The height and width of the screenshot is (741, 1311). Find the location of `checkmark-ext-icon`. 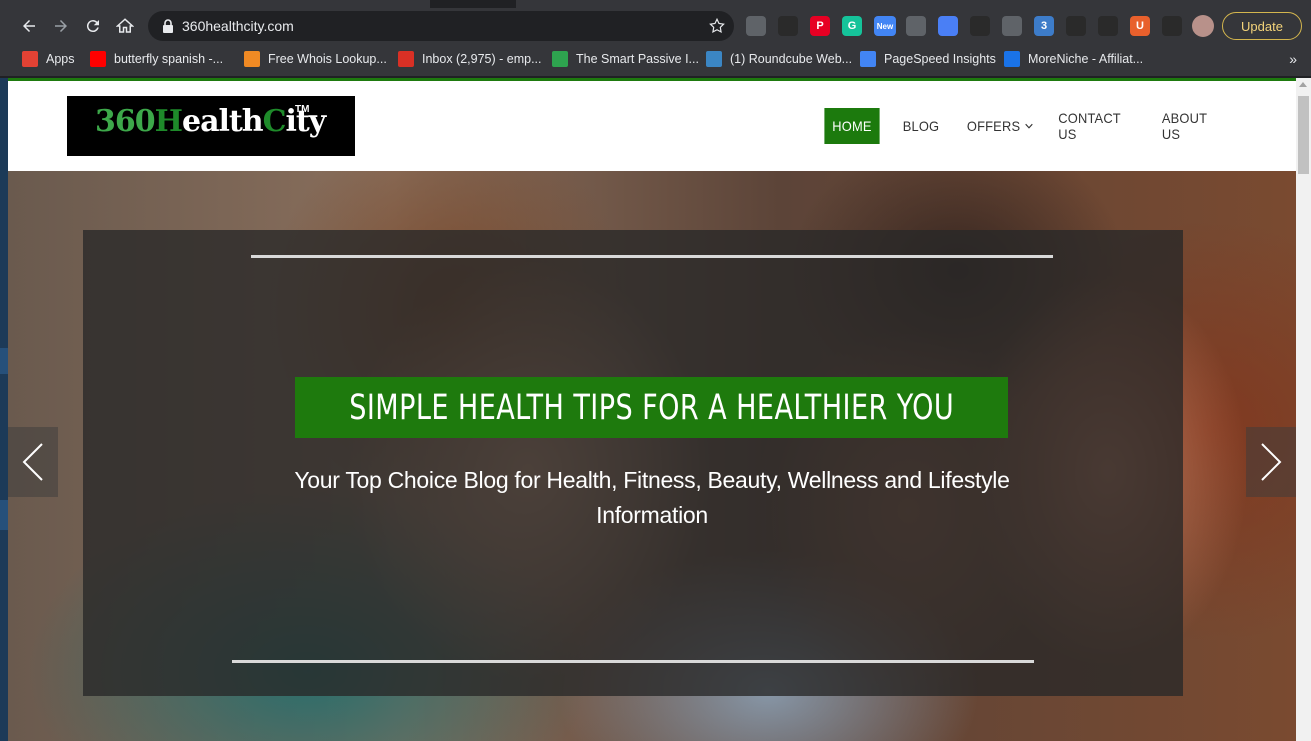

checkmark-ext-icon is located at coordinates (980, 26).